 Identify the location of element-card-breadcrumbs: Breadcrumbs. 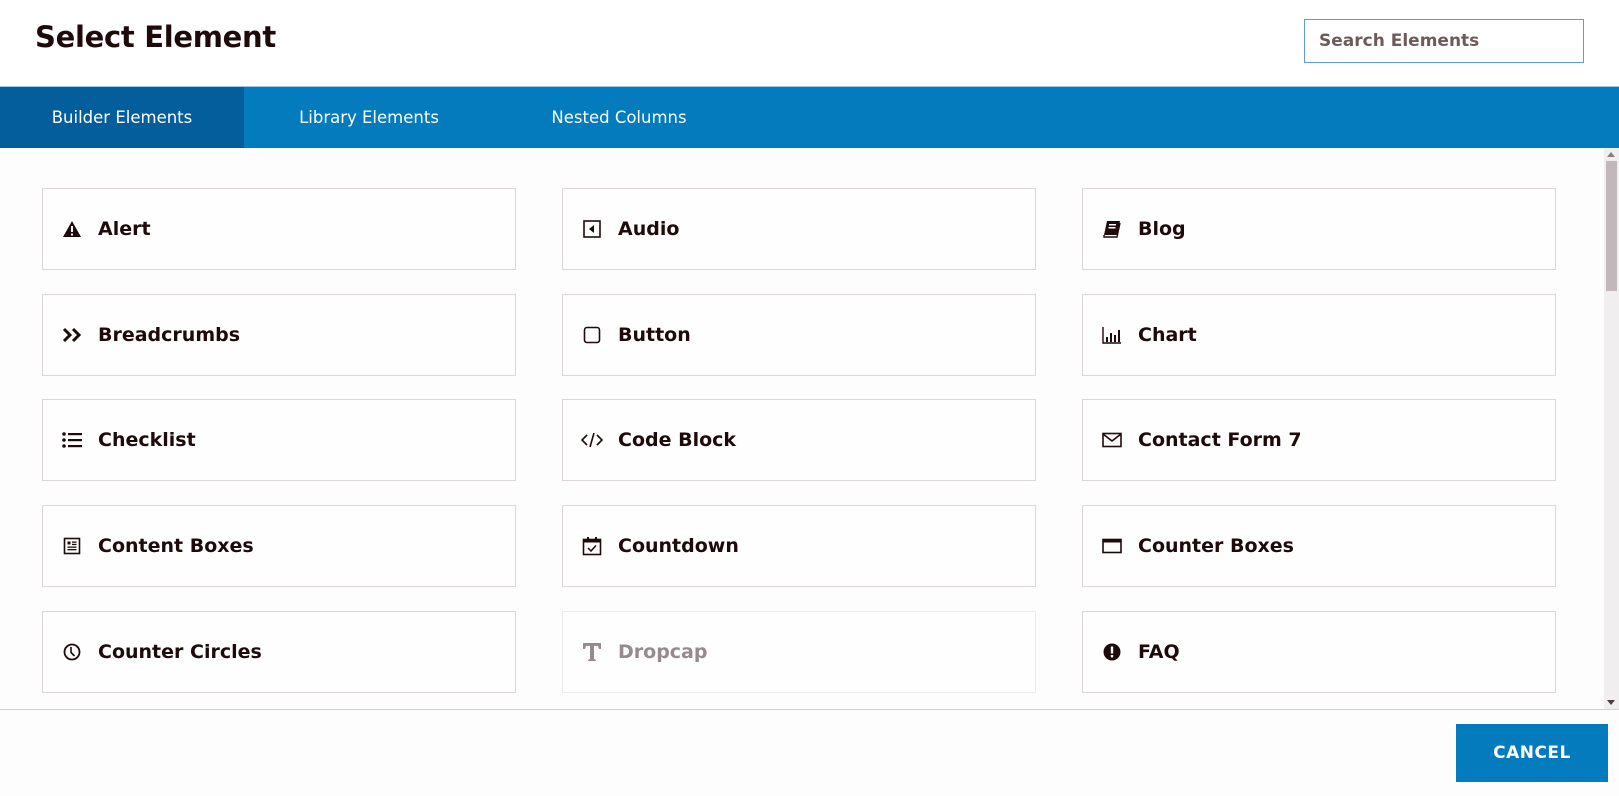
(279, 335).